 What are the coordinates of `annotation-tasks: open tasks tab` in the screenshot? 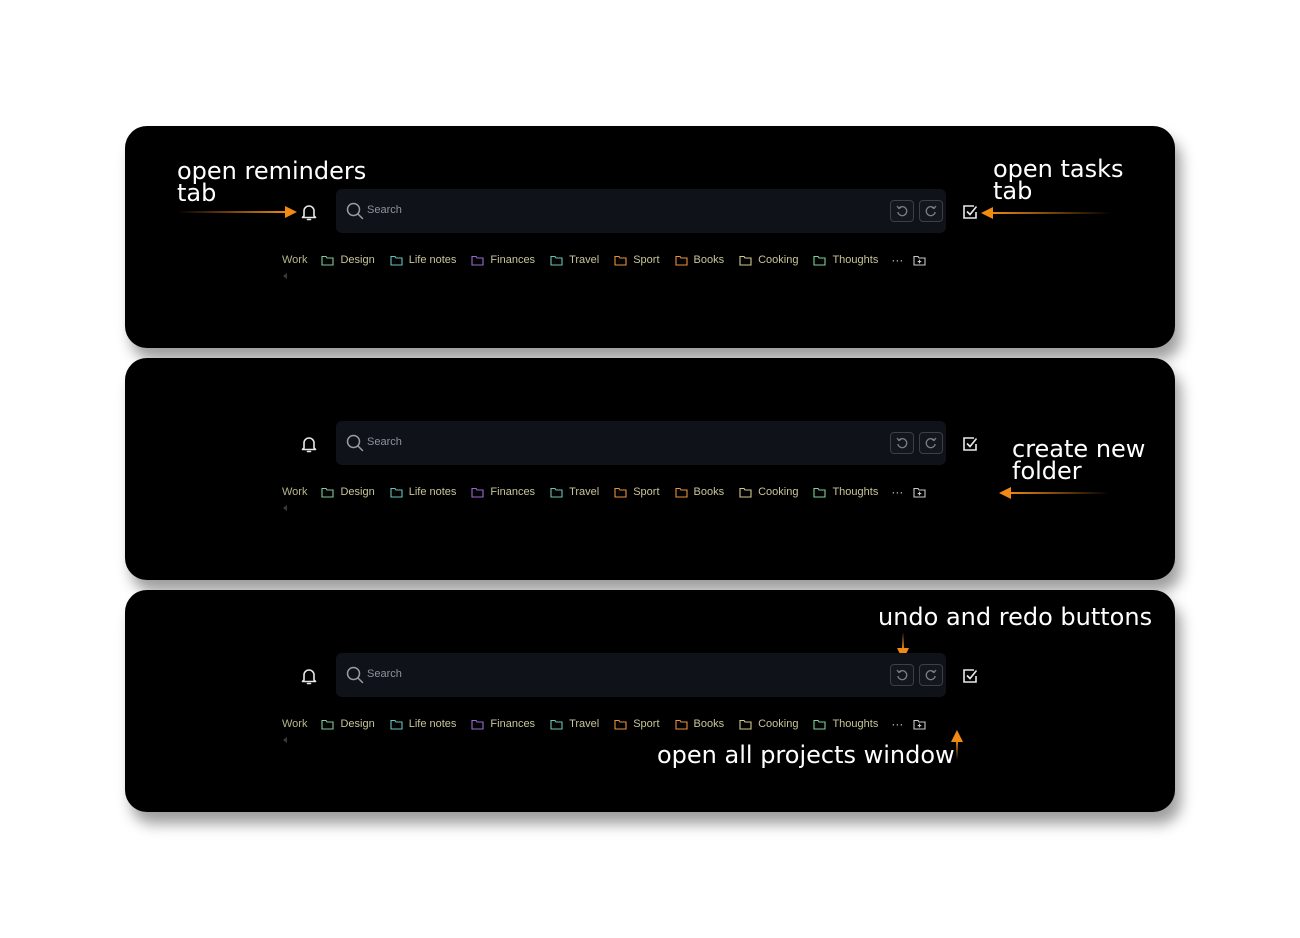 It's located at (1058, 180).